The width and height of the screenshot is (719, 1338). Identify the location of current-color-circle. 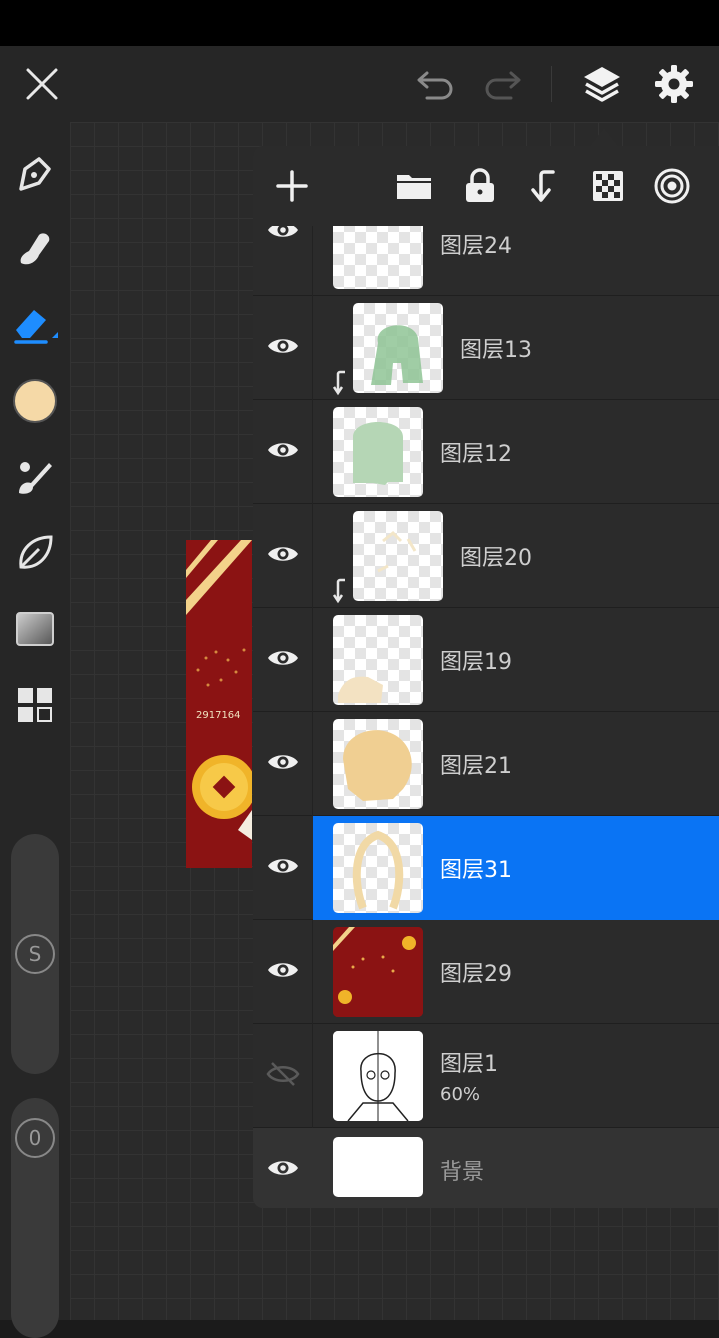
(35, 401).